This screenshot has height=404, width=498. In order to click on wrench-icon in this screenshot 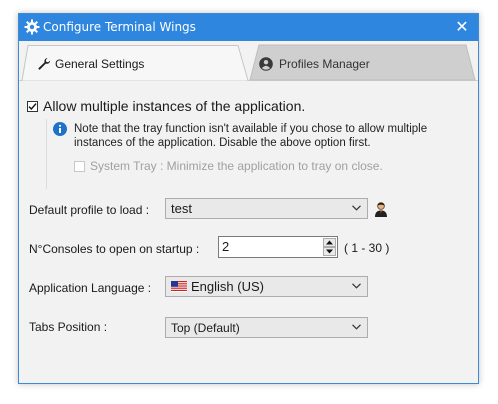, I will do `click(44, 64)`.